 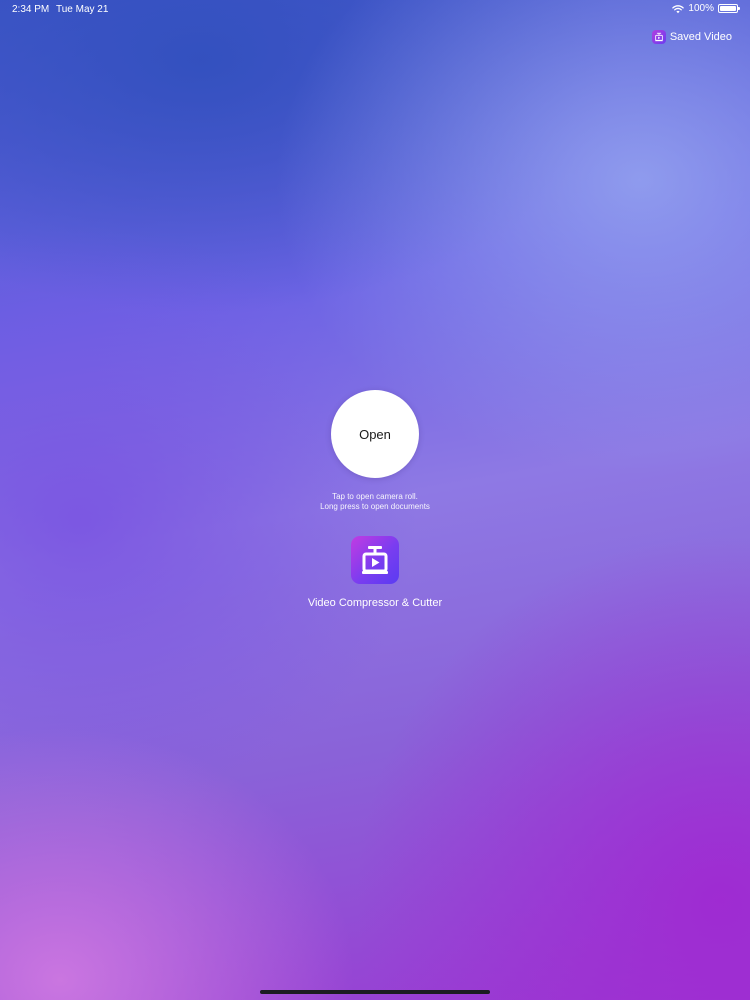 What do you see at coordinates (701, 8) in the screenshot?
I see `battery-percent: 100%` at bounding box center [701, 8].